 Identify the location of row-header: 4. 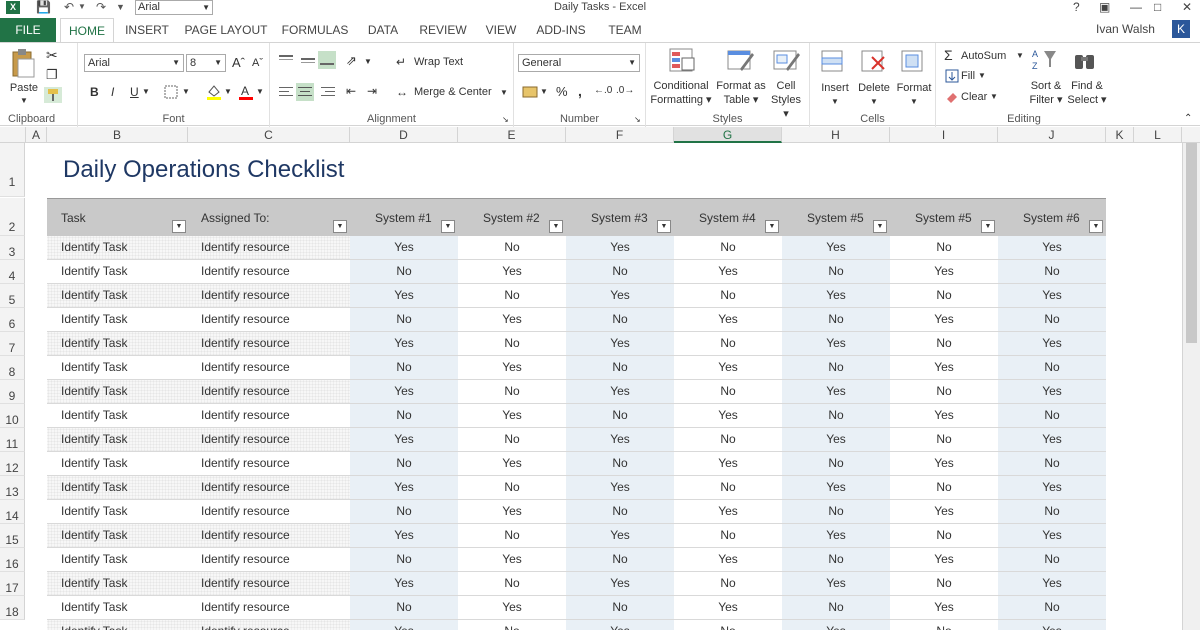
(12, 272).